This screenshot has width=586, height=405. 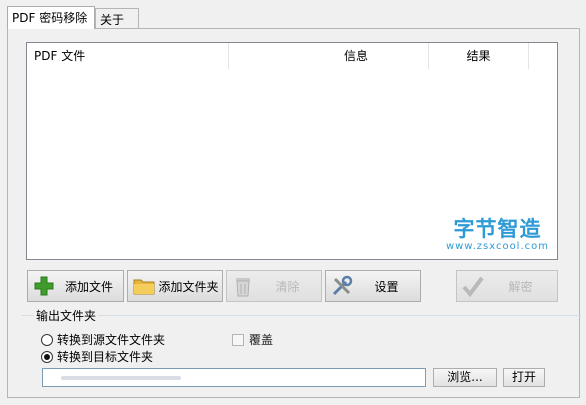 What do you see at coordinates (47, 339) in the screenshot?
I see `radio-source-indicator` at bounding box center [47, 339].